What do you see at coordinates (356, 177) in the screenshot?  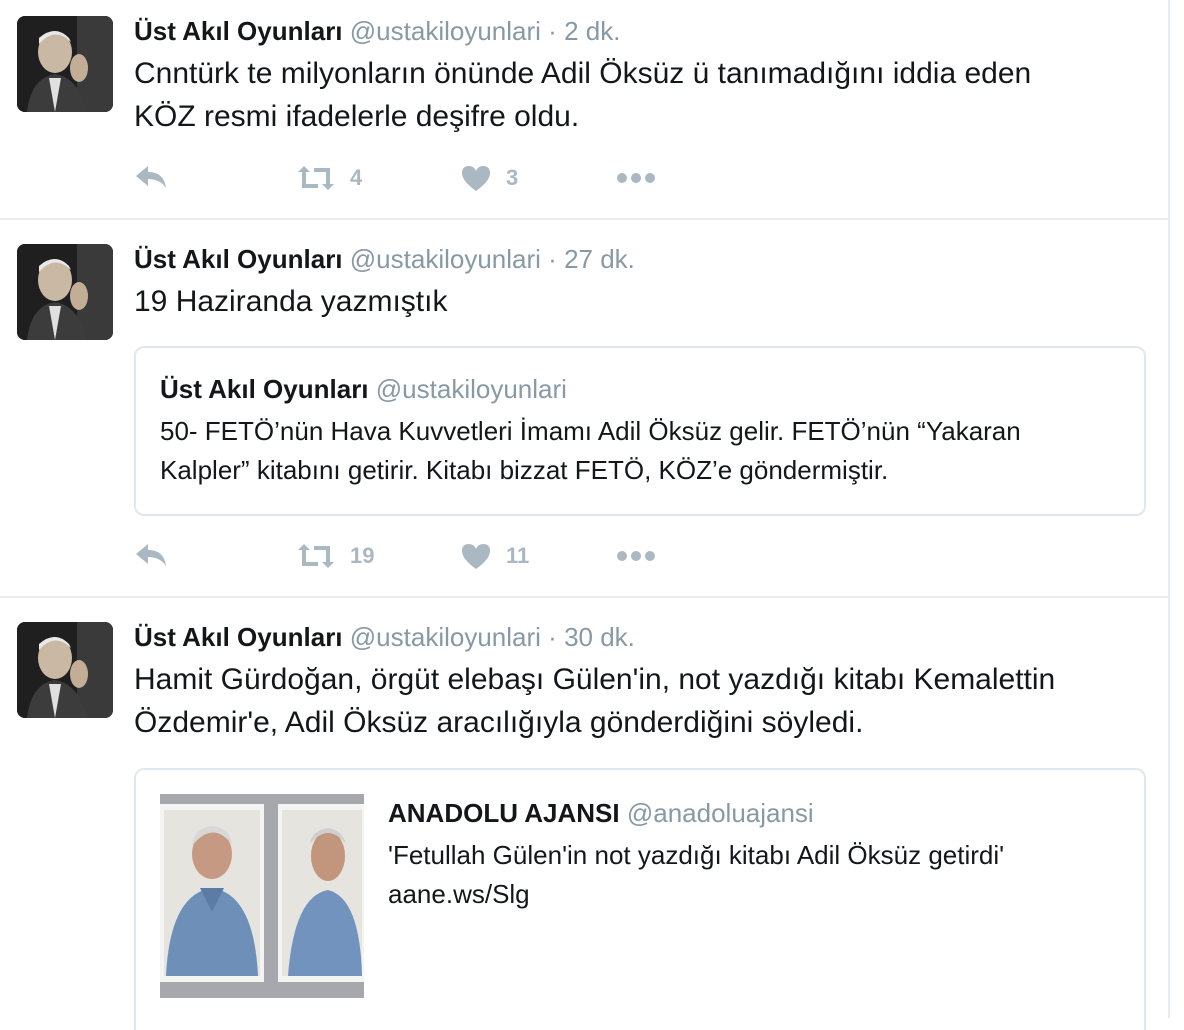 I see `retweet-count: 4` at bounding box center [356, 177].